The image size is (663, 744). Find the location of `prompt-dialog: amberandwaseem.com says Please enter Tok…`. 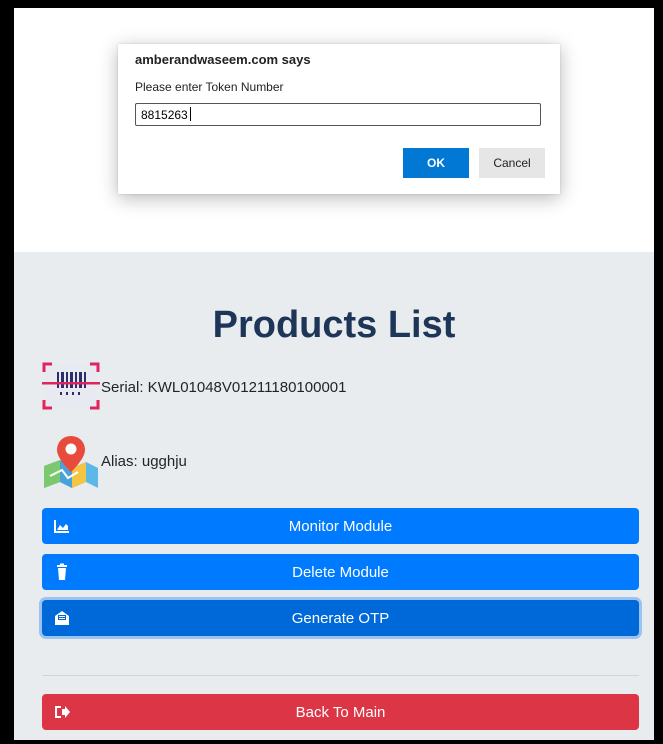

prompt-dialog: amberandwaseem.com says Please enter Tok… is located at coordinates (339, 119).